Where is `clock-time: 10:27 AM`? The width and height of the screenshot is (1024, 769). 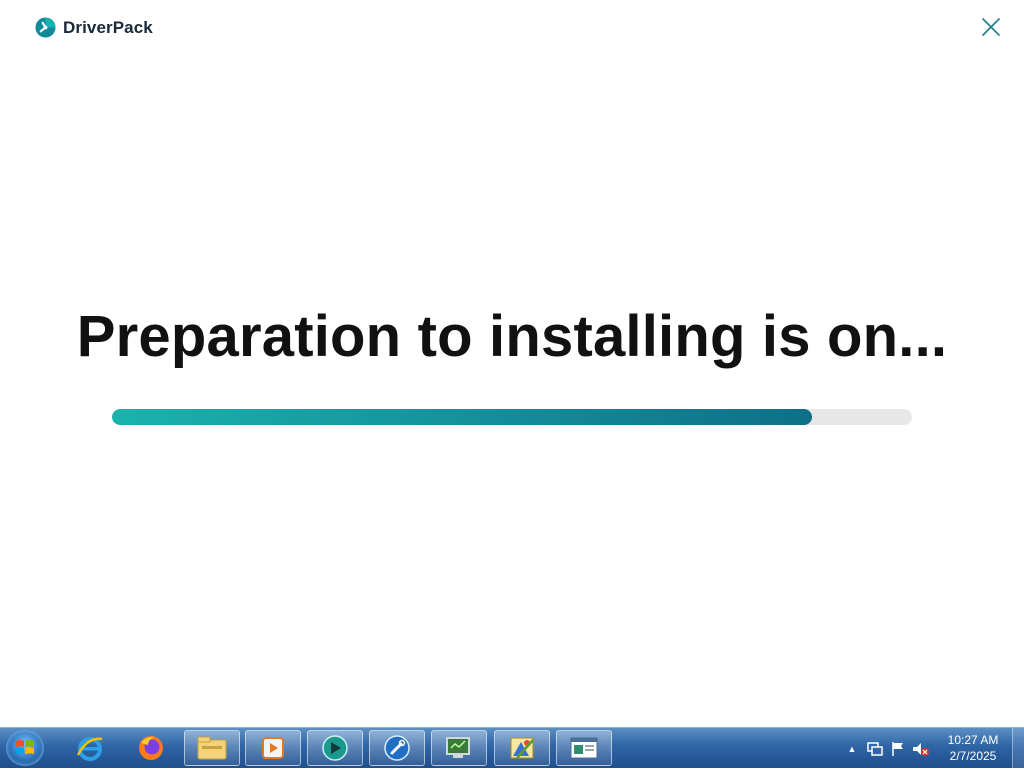
clock-time: 10:27 AM is located at coordinates (973, 740).